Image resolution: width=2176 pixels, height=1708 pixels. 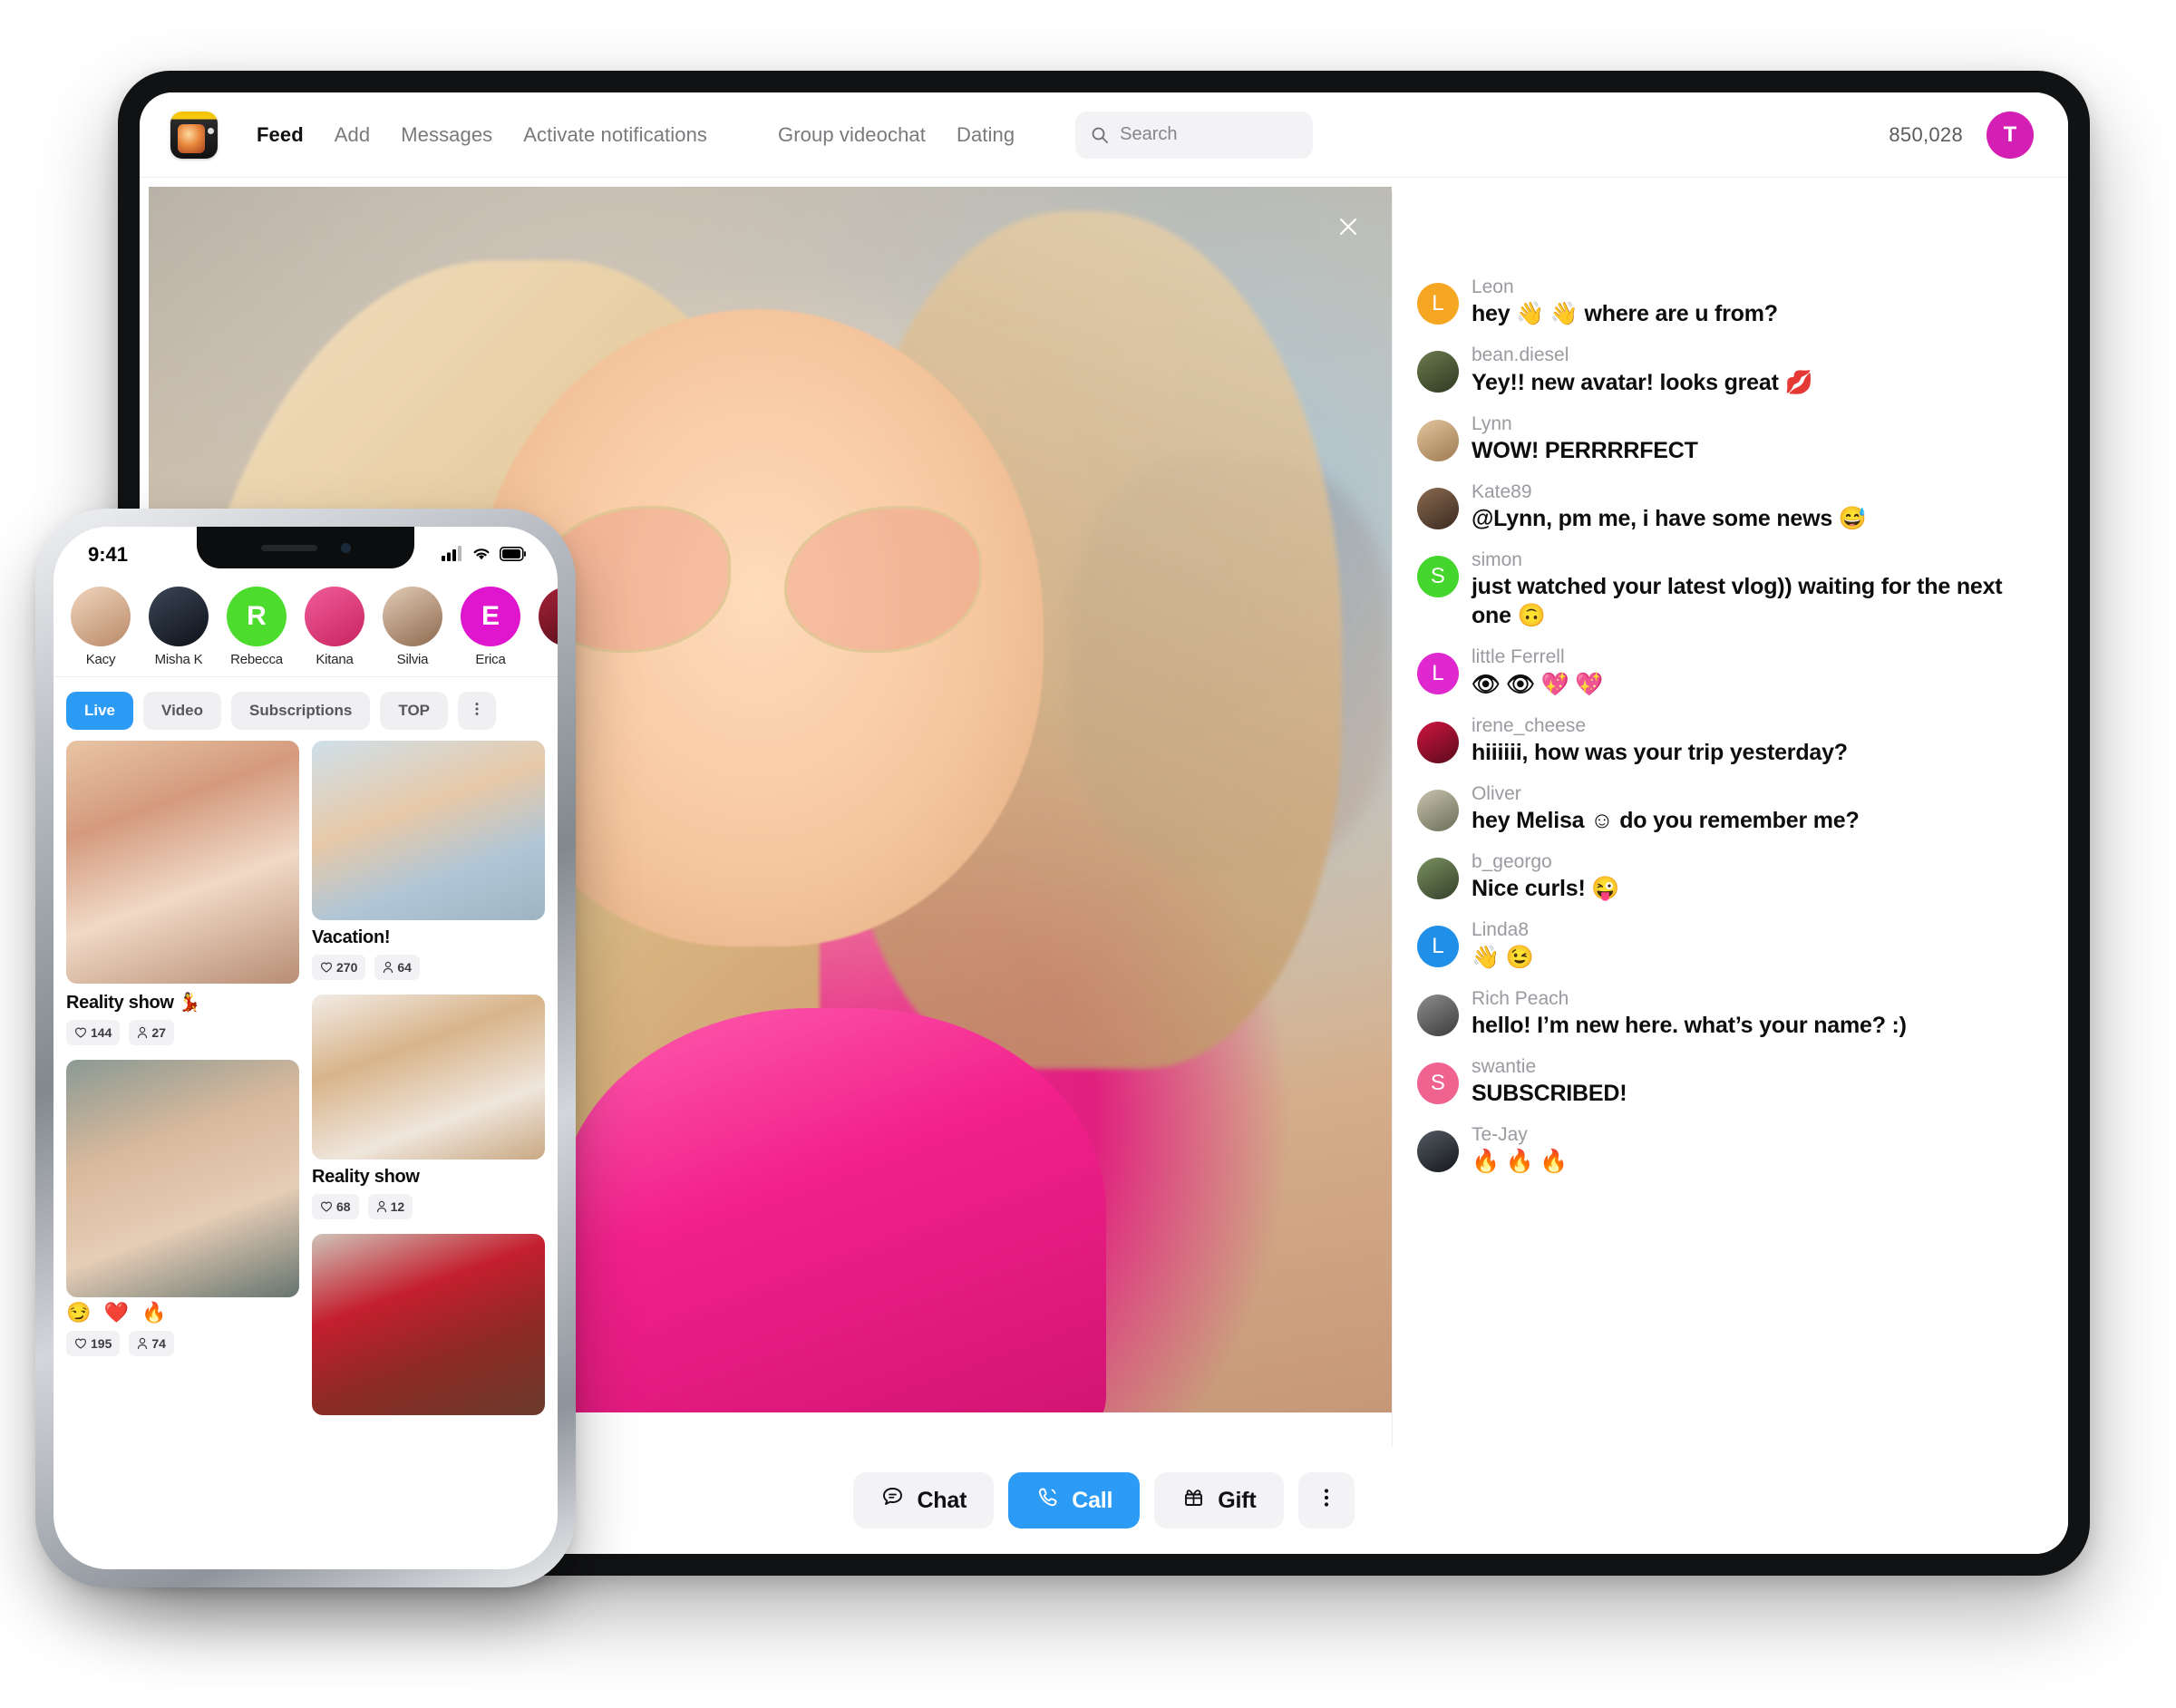 What do you see at coordinates (1624, 314) in the screenshot?
I see `chat-text: hey 👋 👋 where are u from?` at bounding box center [1624, 314].